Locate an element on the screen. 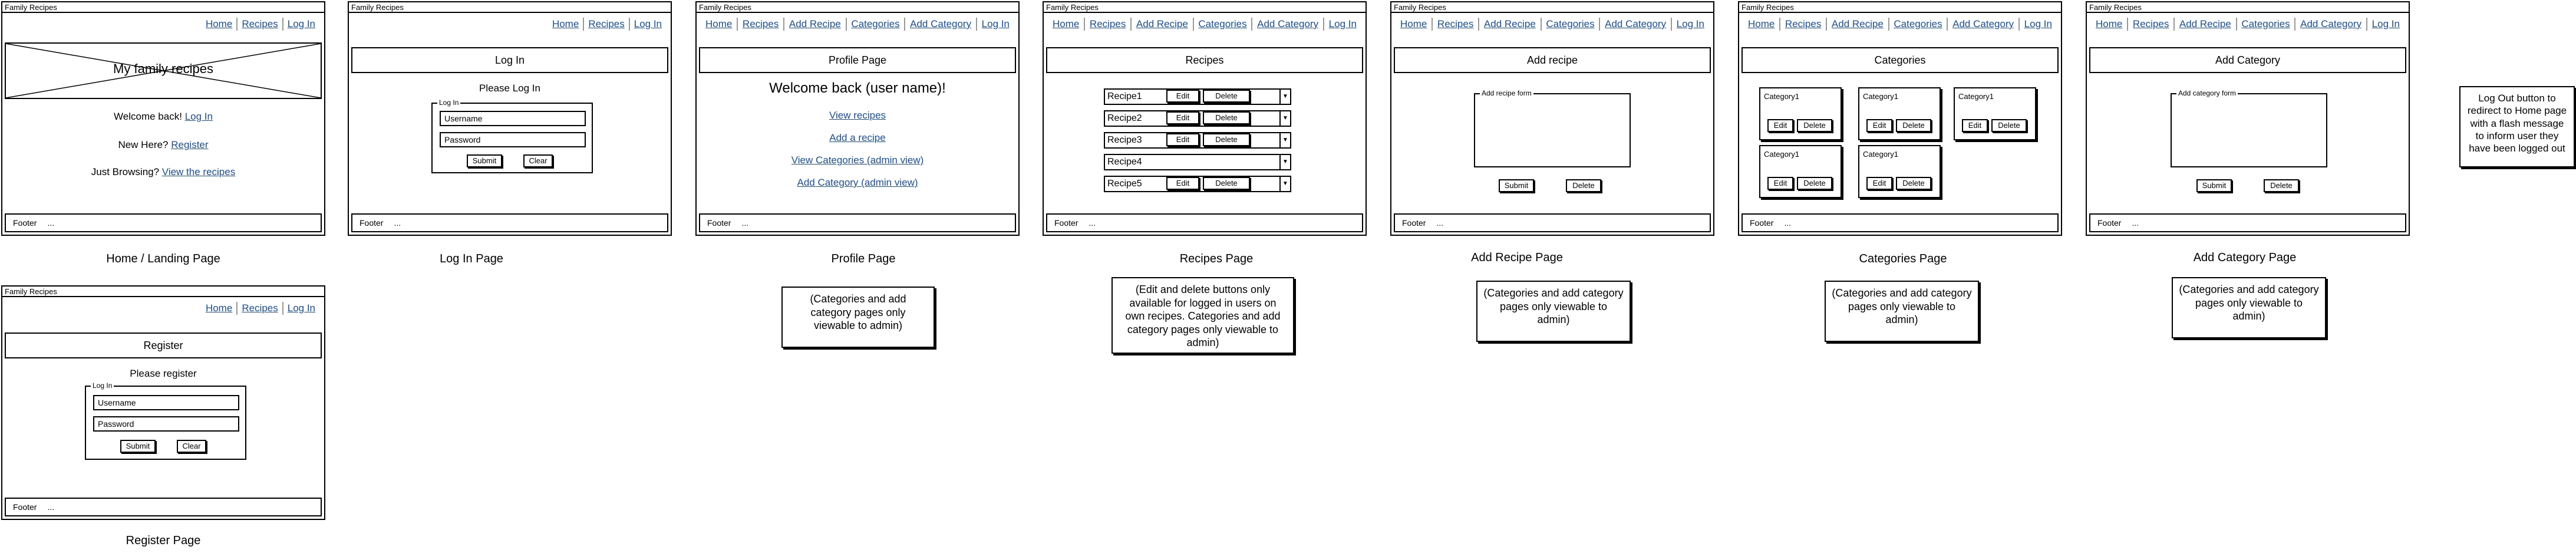 The image size is (2576, 553). add-category-form: Add category form is located at coordinates (2249, 128).